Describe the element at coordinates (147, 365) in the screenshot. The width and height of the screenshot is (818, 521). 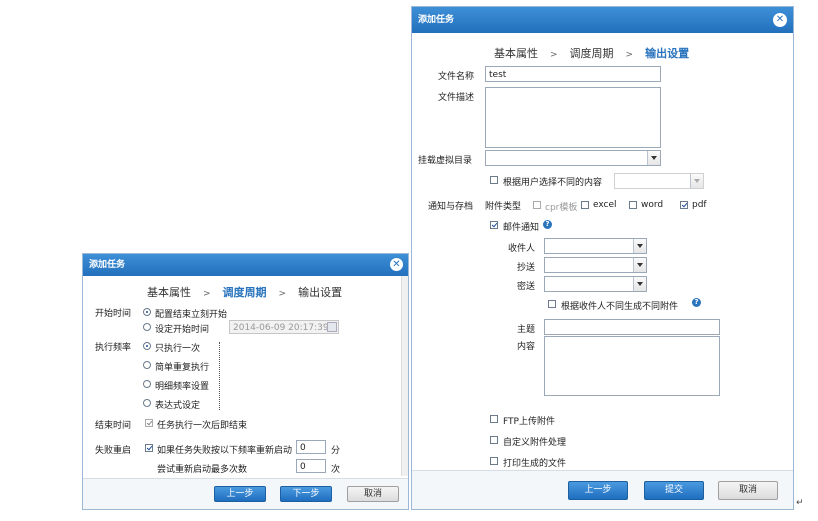
I see `radio-simple-repeat` at that location.